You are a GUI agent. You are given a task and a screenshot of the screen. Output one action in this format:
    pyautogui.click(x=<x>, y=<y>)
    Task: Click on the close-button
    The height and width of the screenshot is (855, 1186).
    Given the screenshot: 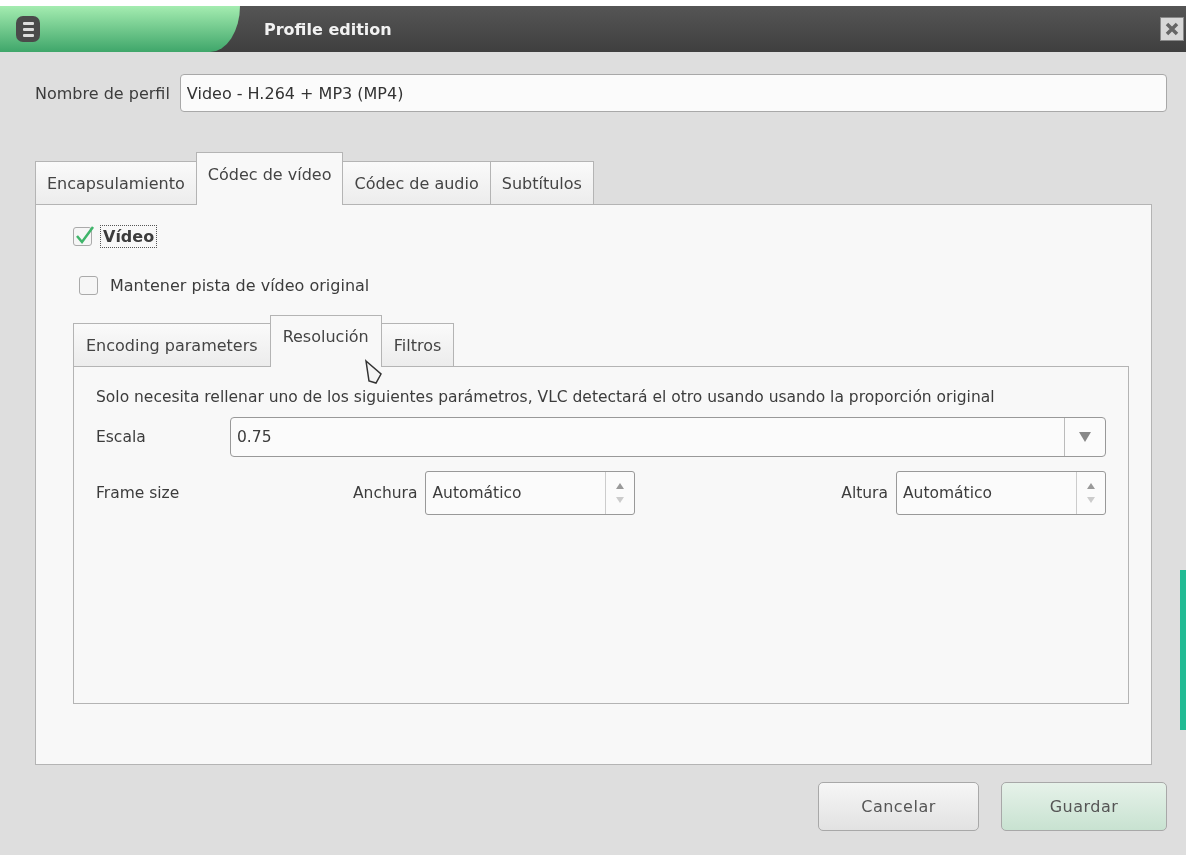 What is the action you would take?
    pyautogui.click(x=1172, y=29)
    